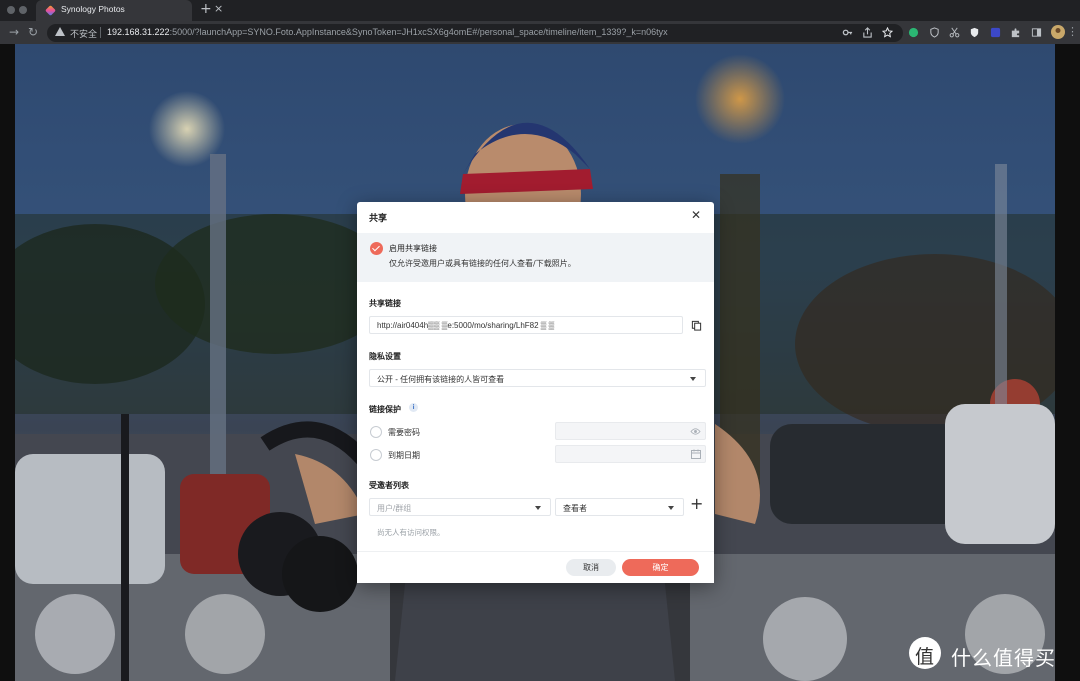  Describe the element at coordinates (887, 32) in the screenshot. I see `bookmark-star-icon` at that location.